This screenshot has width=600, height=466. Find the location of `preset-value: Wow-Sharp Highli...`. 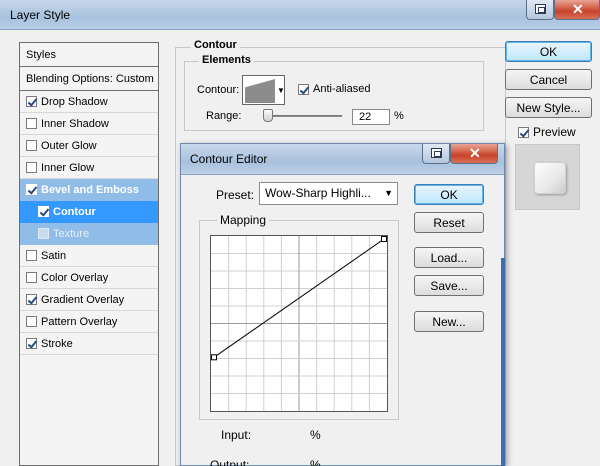

preset-value: Wow-Sharp Highli... is located at coordinates (318, 193).